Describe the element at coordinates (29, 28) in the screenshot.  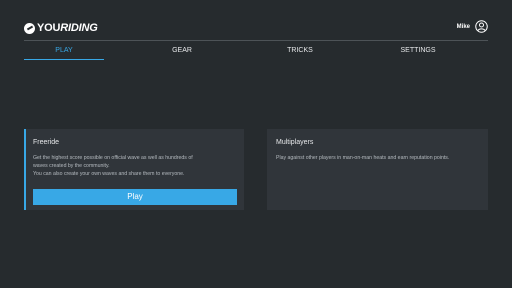
I see `logo-icon` at that location.